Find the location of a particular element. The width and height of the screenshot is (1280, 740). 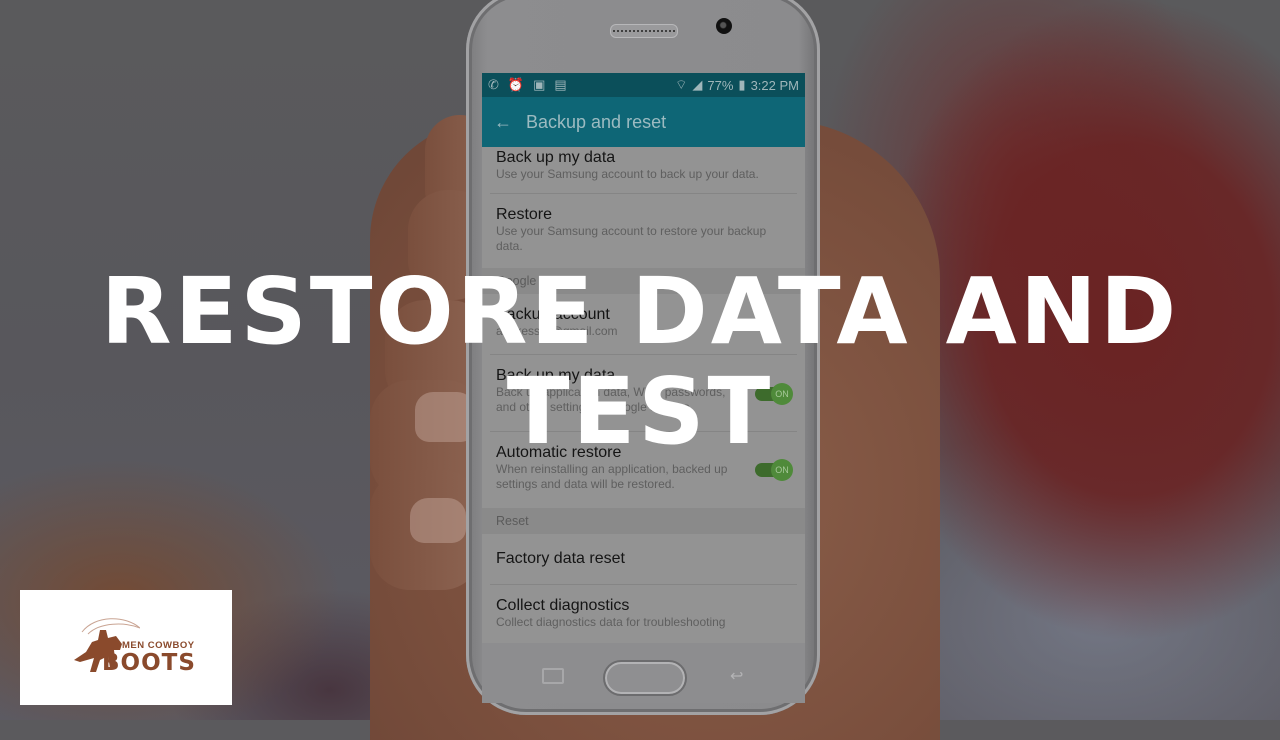

sim-icon: ▤ is located at coordinates (560, 84).